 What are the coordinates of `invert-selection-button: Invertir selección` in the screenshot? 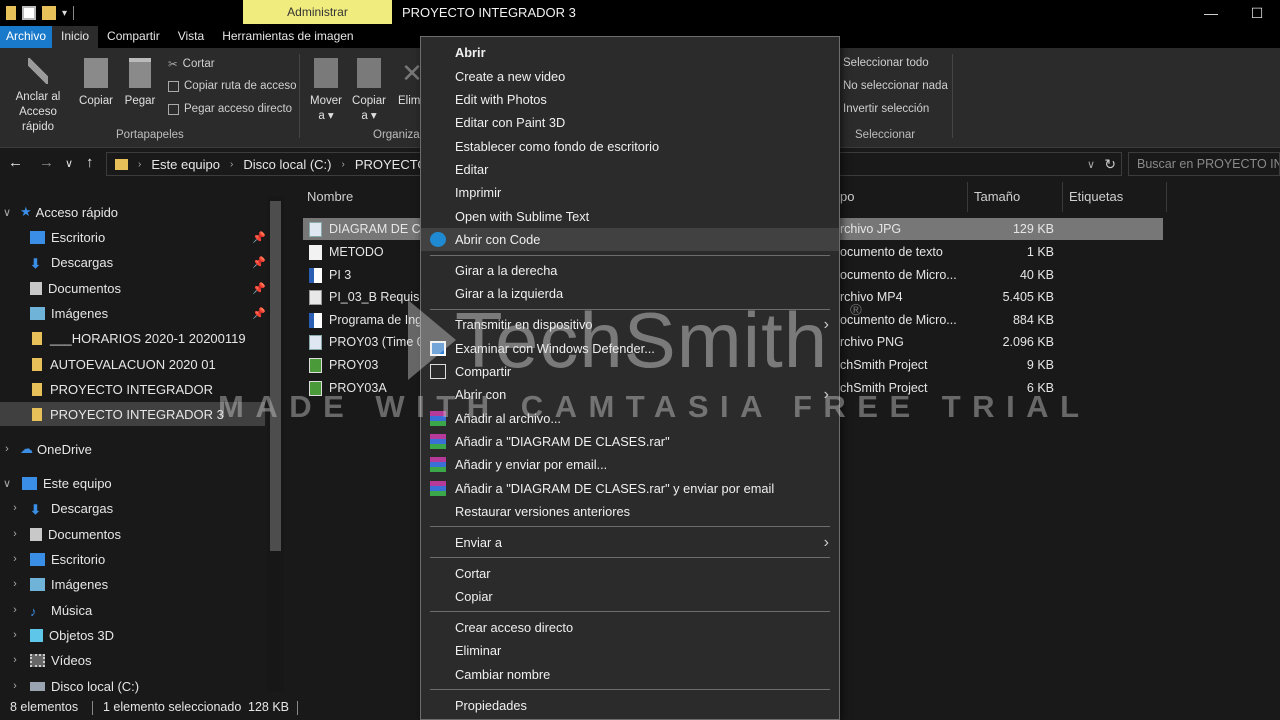 It's located at (886, 109).